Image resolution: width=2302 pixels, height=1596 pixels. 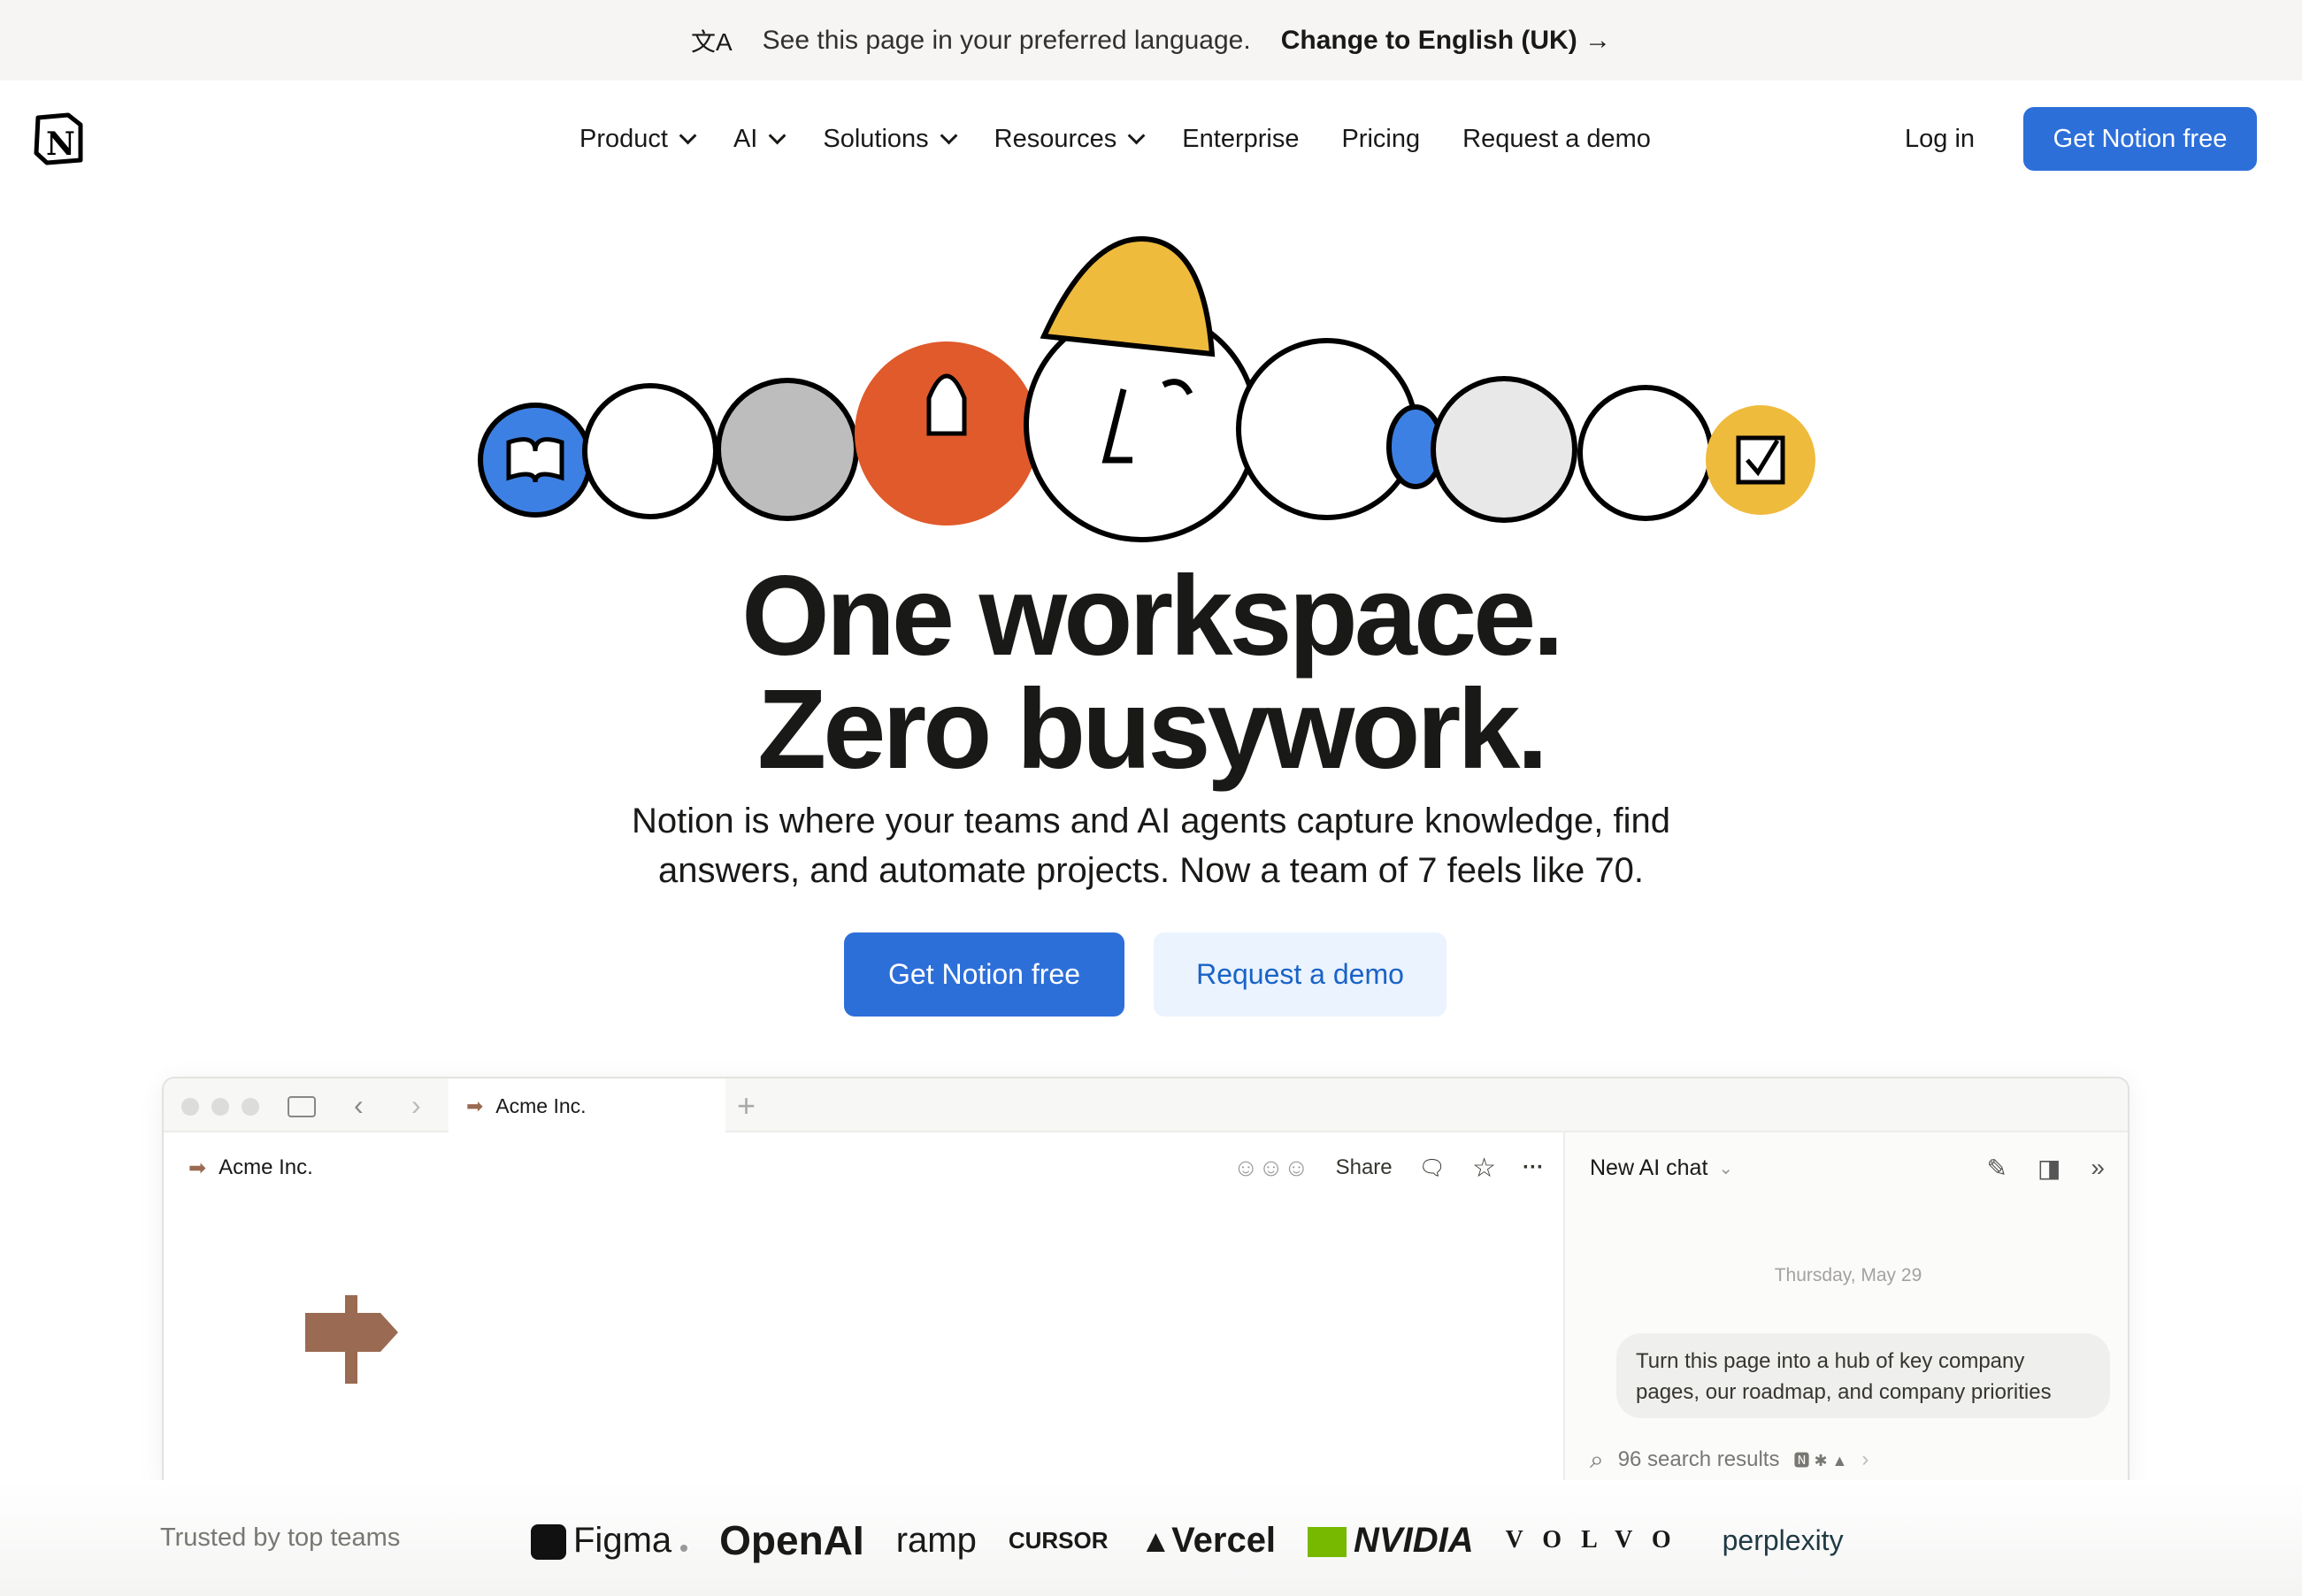 What do you see at coordinates (623, 138) in the screenshot?
I see `nav-label: Product` at bounding box center [623, 138].